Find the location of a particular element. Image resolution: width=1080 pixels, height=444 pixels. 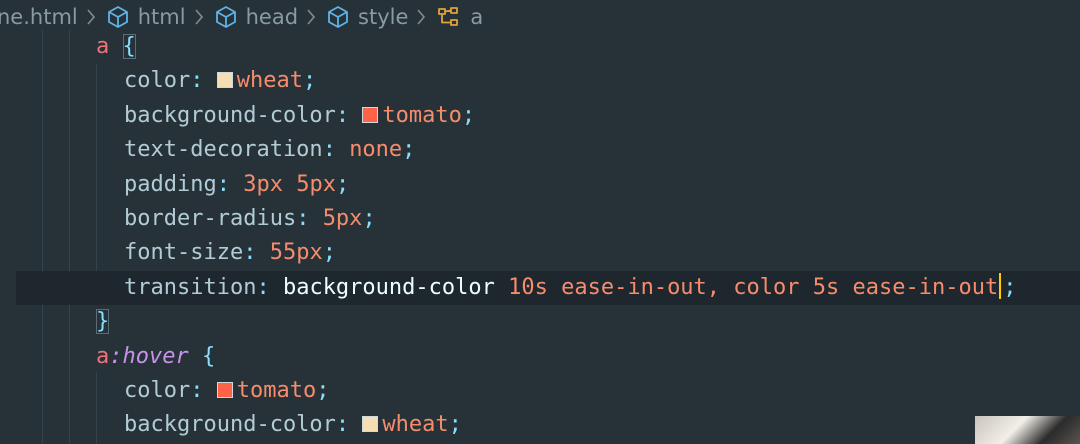

breadcrumb-item-html: html is located at coordinates (146, 17).